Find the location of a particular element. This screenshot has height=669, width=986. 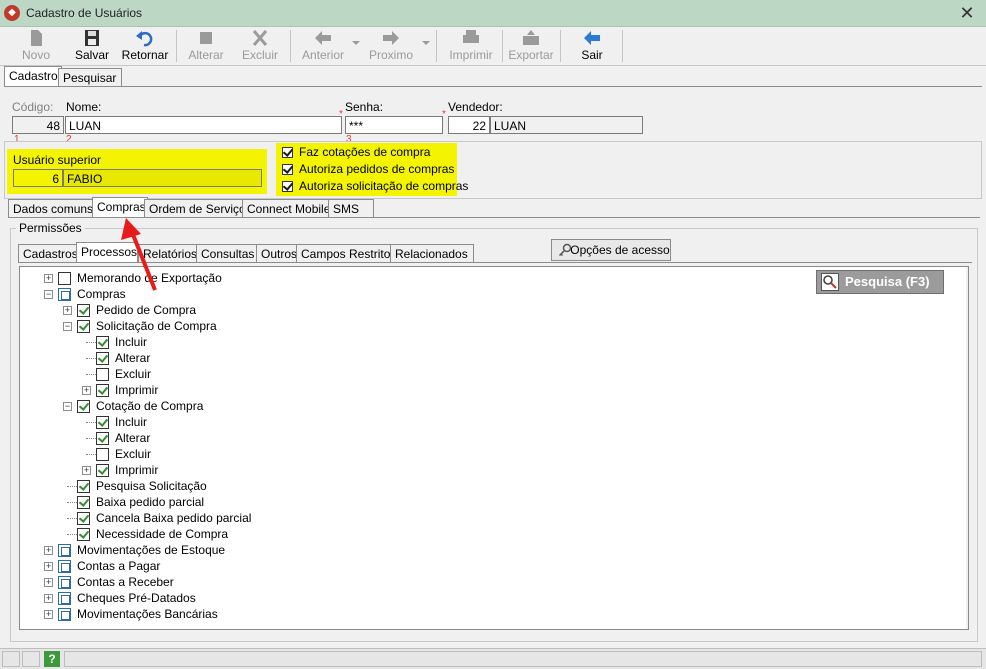

tab-dados-comuns: Dados comuns is located at coordinates (53, 208).